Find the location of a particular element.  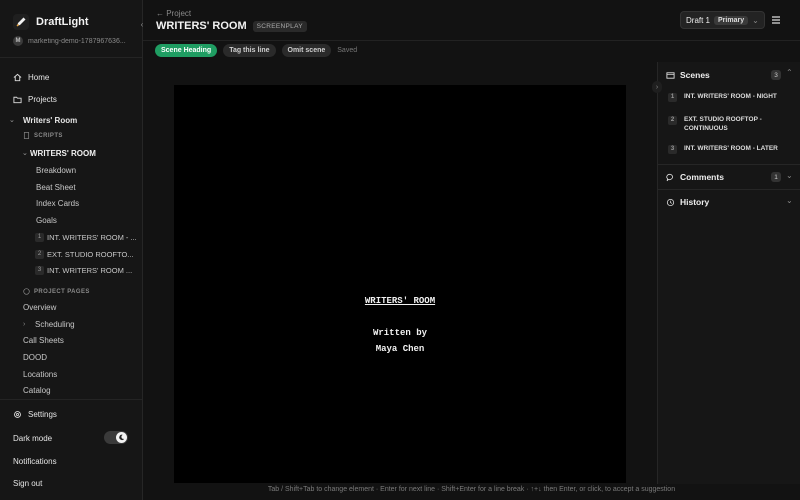

nav-projects: Projects is located at coordinates (35, 99).